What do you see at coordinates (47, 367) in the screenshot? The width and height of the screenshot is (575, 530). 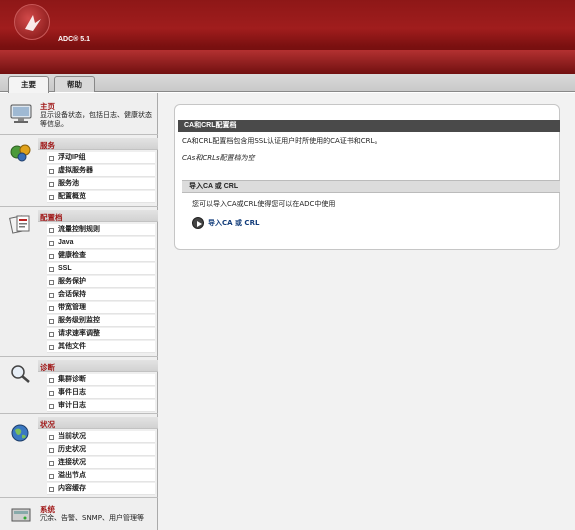 I see `sidebar-diagnose-title: 诊断` at bounding box center [47, 367].